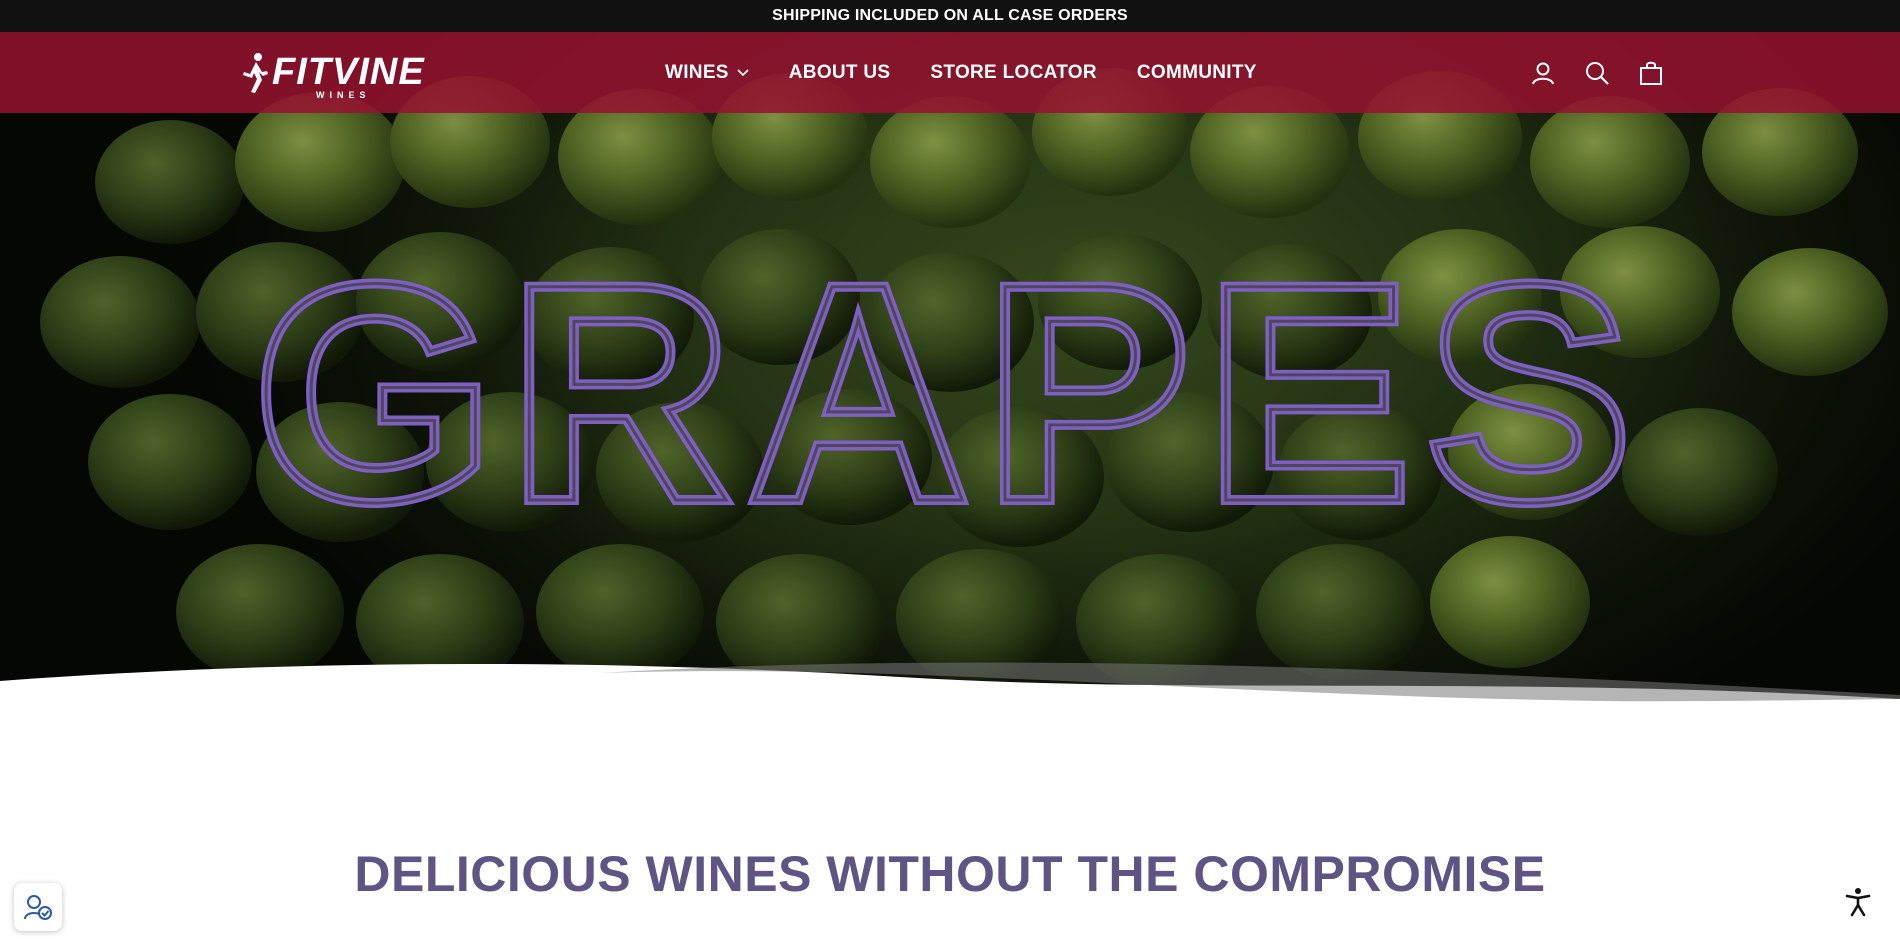 This screenshot has height=942, width=1900. I want to click on accessibility-button, so click(1858, 902).